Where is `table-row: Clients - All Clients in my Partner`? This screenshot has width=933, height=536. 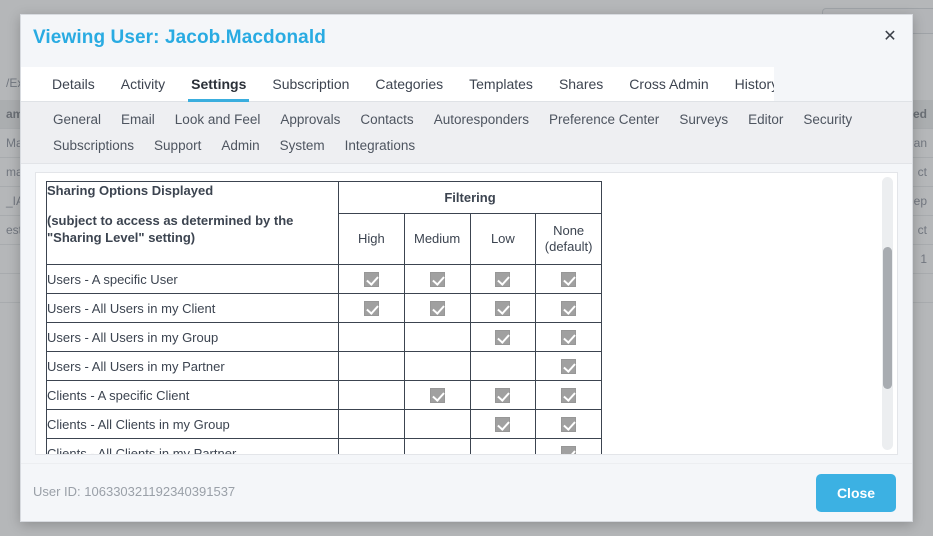 table-row: Clients - All Clients in my Partner is located at coordinates (324, 446).